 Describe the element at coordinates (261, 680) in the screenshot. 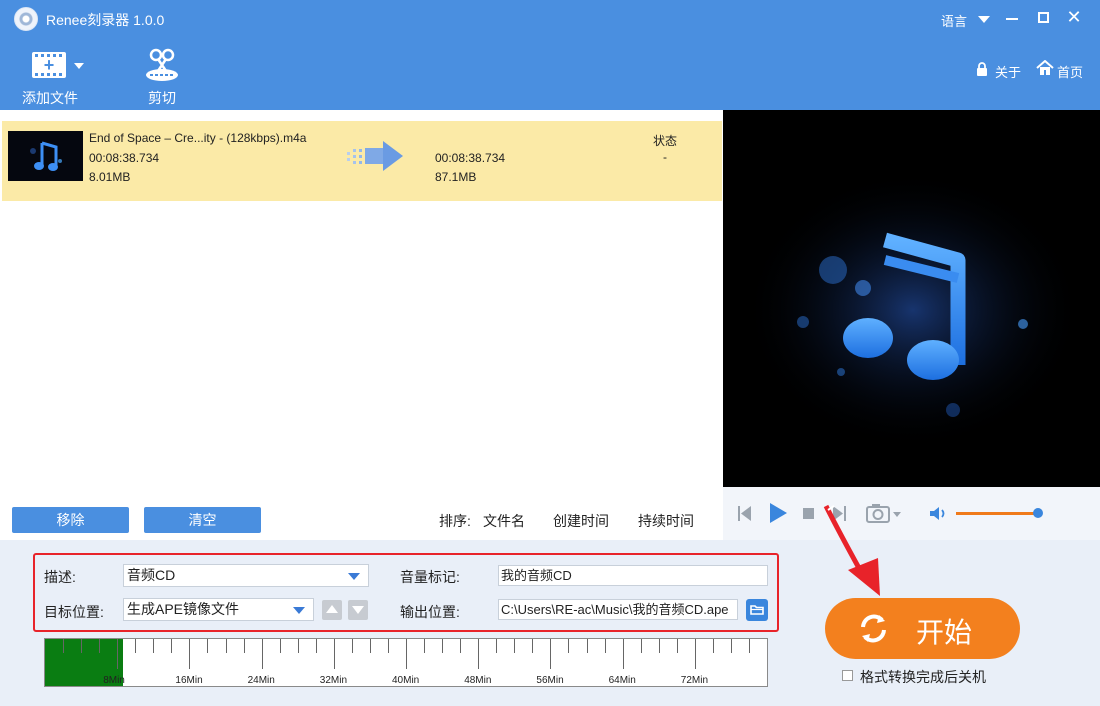

I see `timeline-tick-label: 24Min` at that location.